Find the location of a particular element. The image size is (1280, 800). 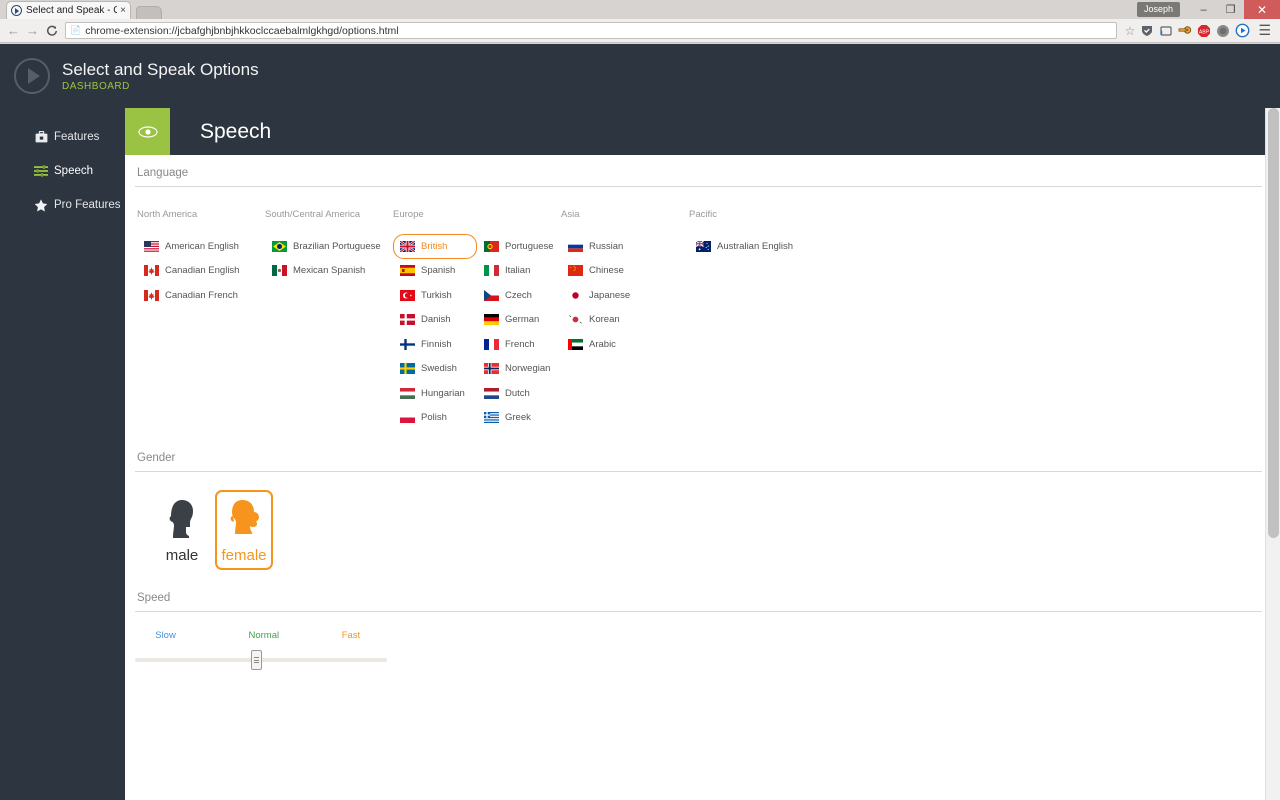

flag-icon-au is located at coordinates (703, 246).